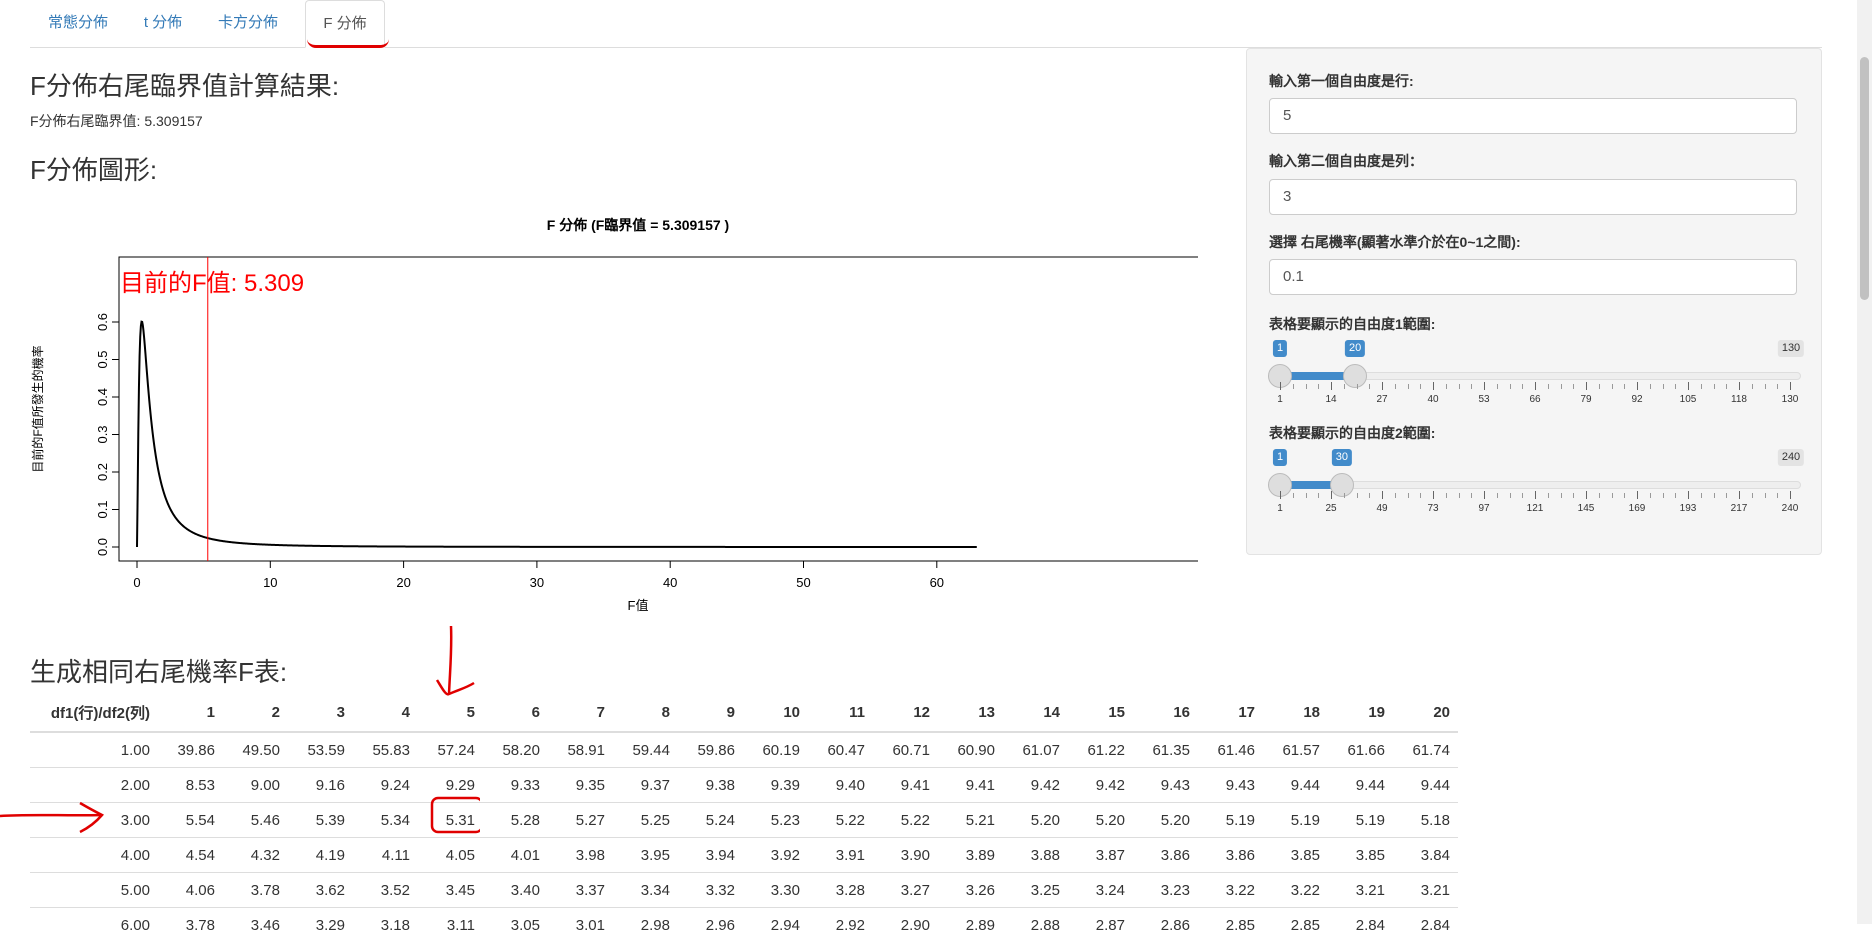 Image resolution: width=1872 pixels, height=942 pixels. Describe the element at coordinates (270, 582) in the screenshot. I see `x-tick-label: 10` at that location.